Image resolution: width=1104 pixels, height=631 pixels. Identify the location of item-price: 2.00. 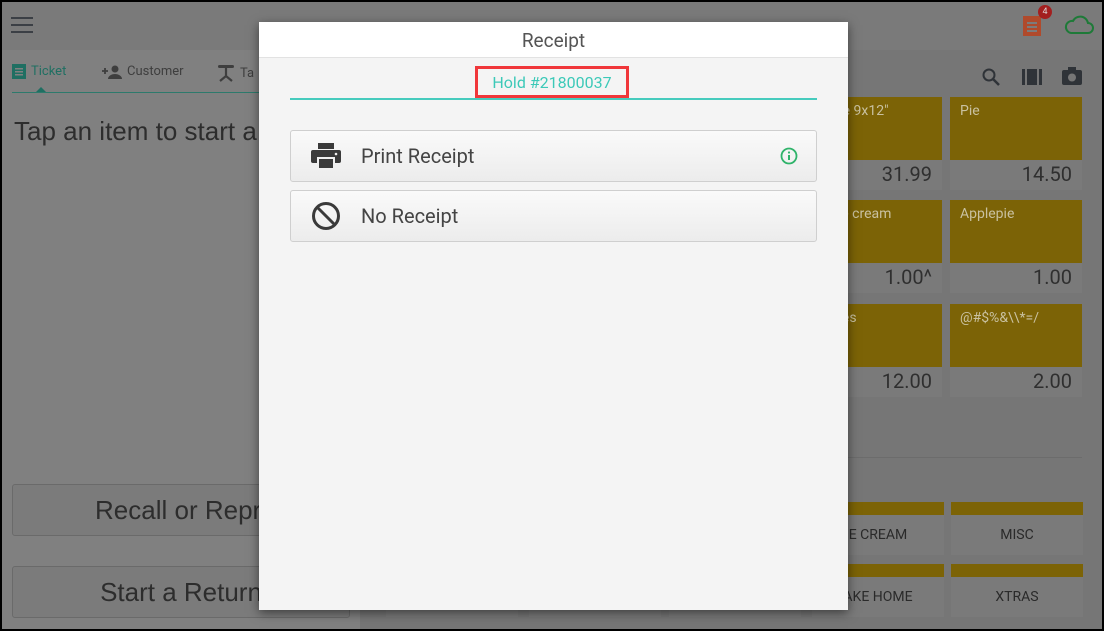
(1016, 382).